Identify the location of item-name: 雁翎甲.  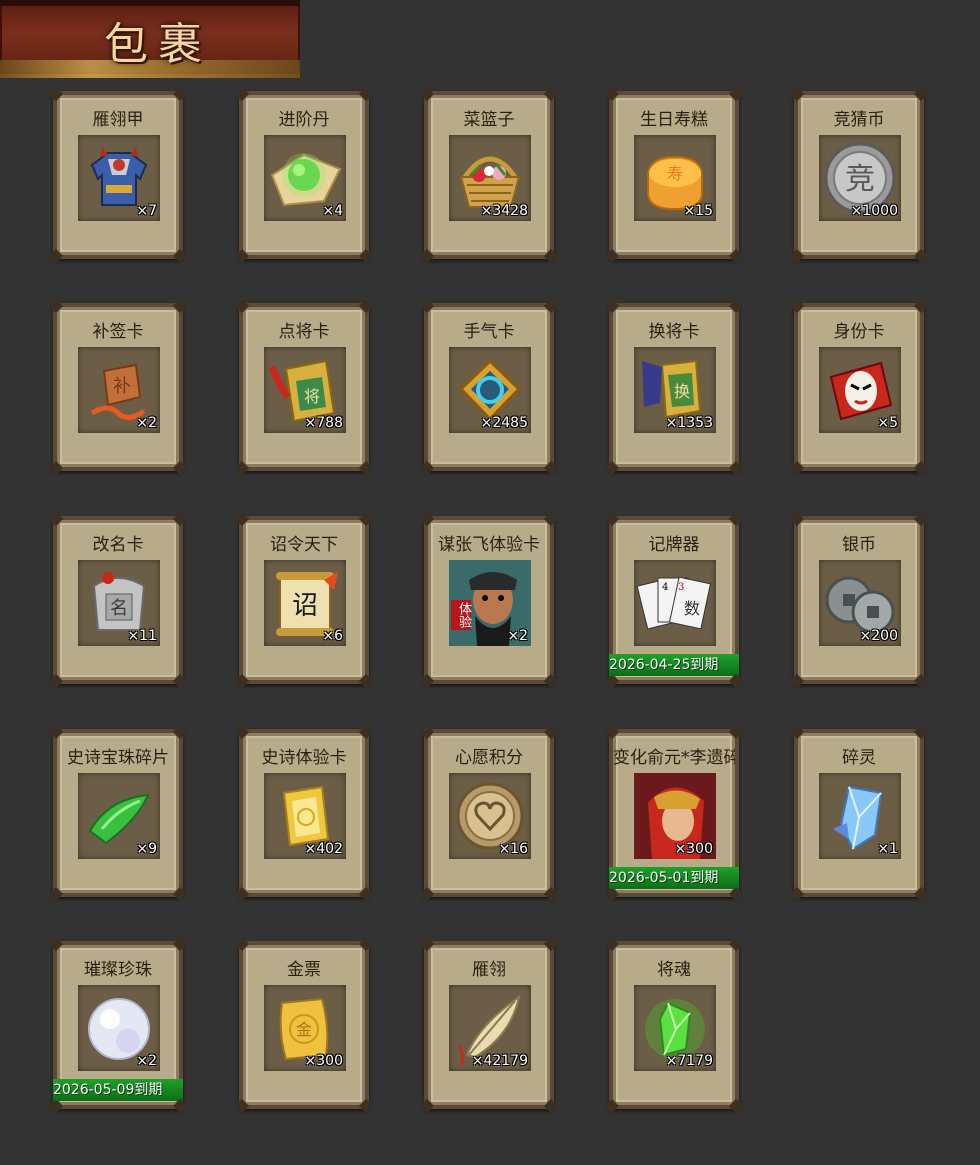
(118, 120).